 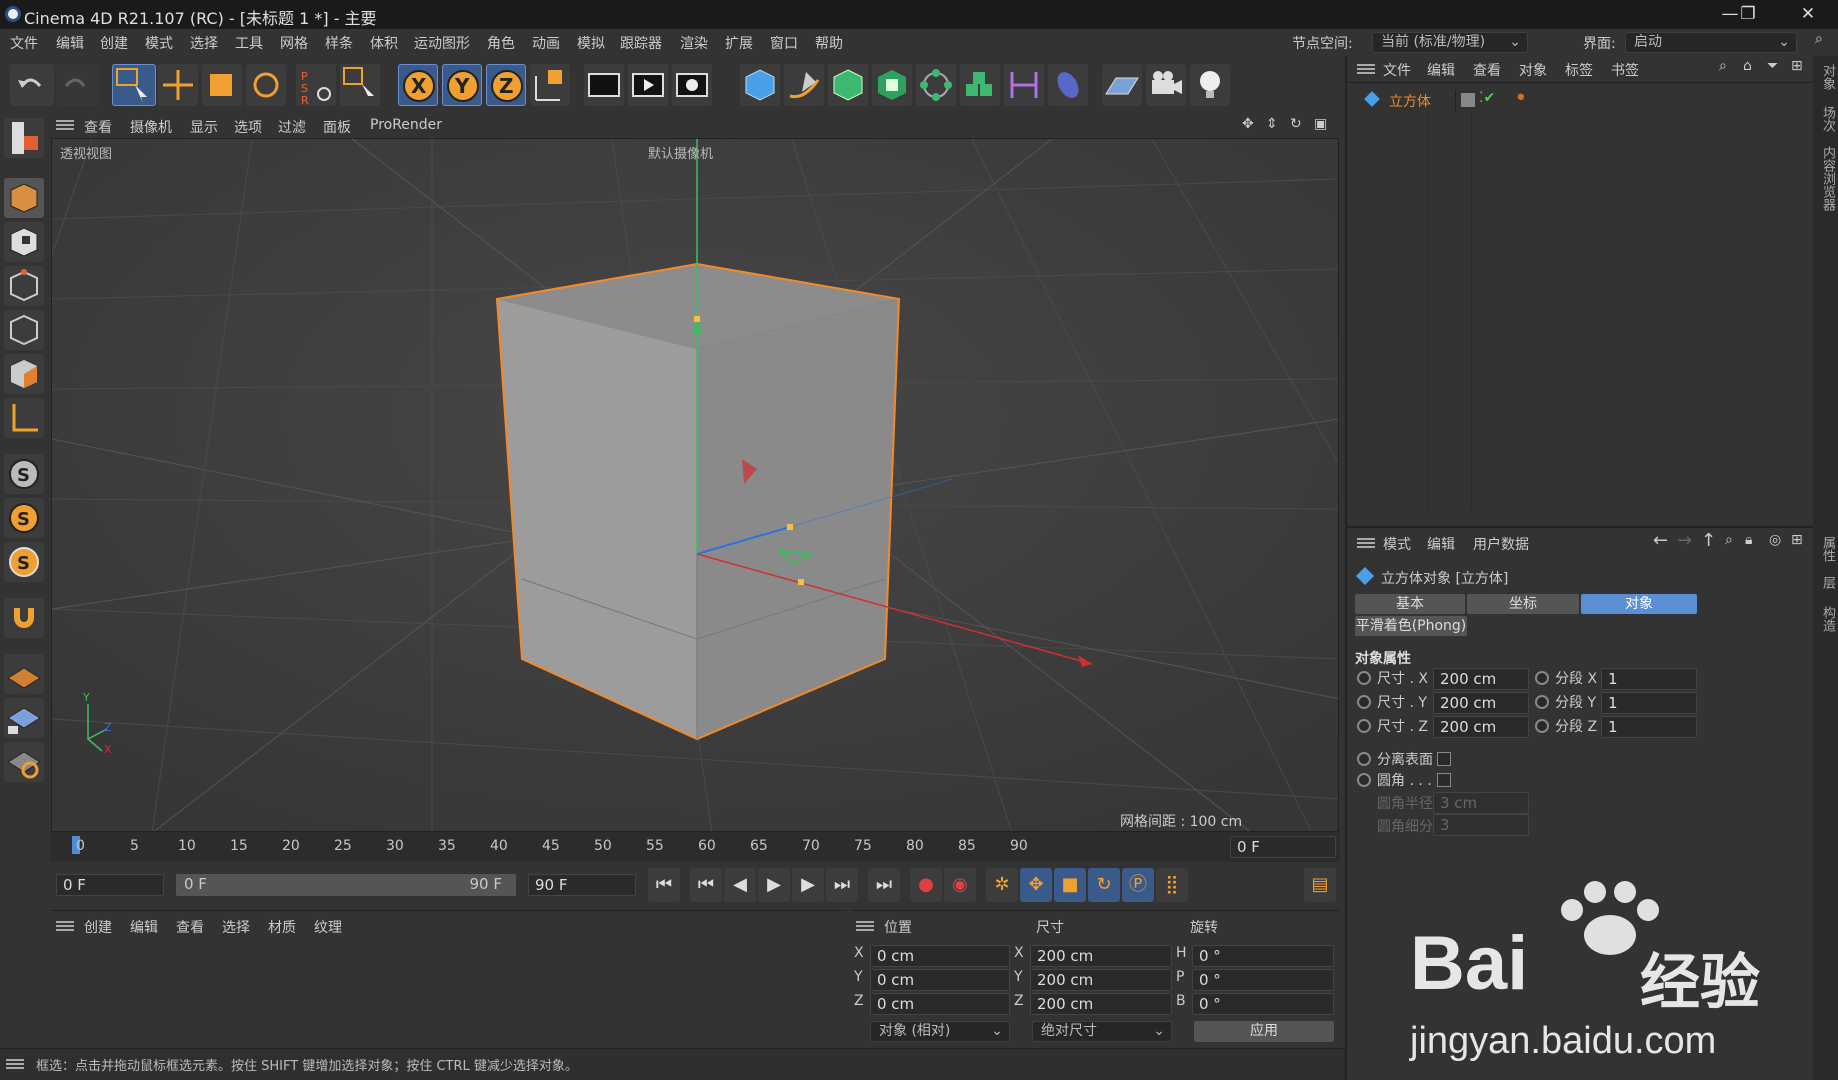 I want to click on obj-menu-bookmarks: 书签, so click(x=1625, y=70).